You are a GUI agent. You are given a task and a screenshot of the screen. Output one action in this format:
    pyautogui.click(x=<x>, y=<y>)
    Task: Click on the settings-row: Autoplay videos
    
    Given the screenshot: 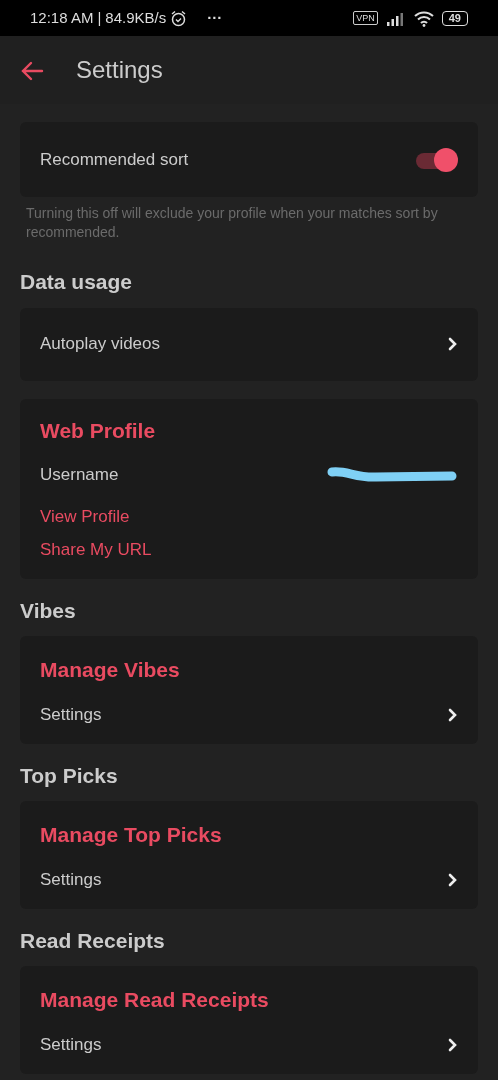 What is the action you would take?
    pyautogui.click(x=249, y=344)
    